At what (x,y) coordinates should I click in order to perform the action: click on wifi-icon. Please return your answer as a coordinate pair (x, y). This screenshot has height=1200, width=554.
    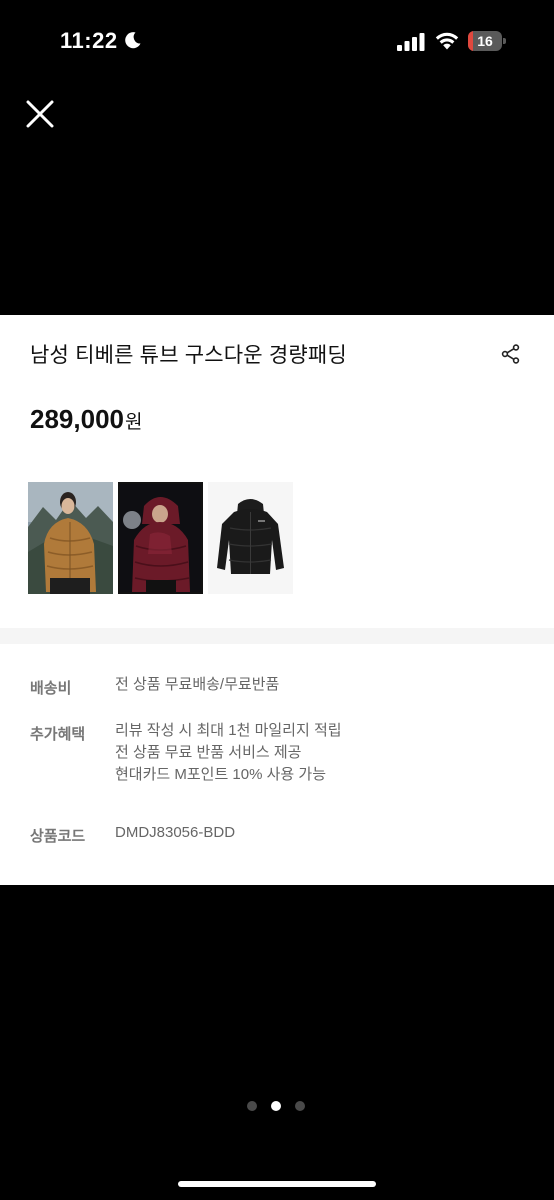
    Looking at the image, I should click on (447, 41).